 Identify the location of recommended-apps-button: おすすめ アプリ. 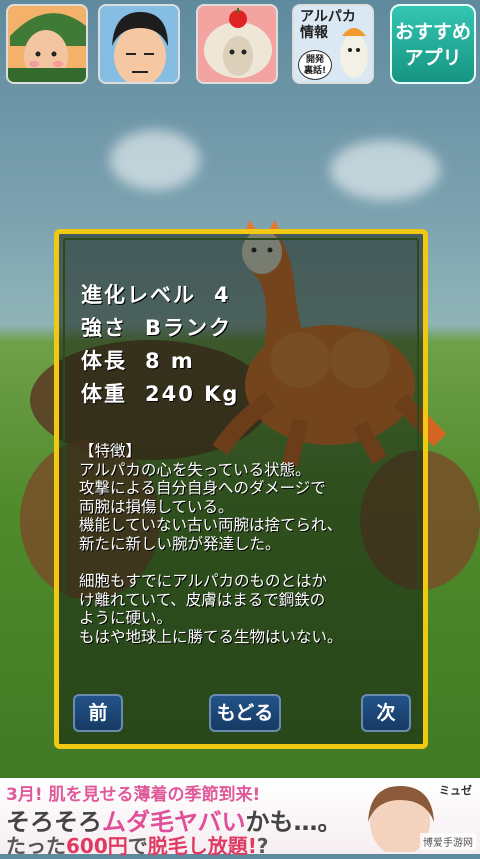
(433, 44).